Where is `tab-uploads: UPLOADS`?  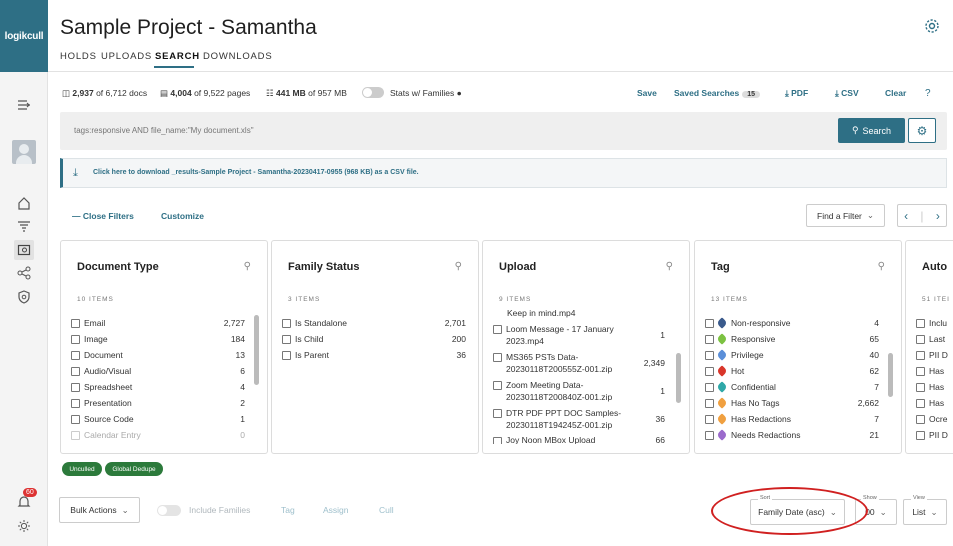
tab-uploads: UPLOADS is located at coordinates (126, 56).